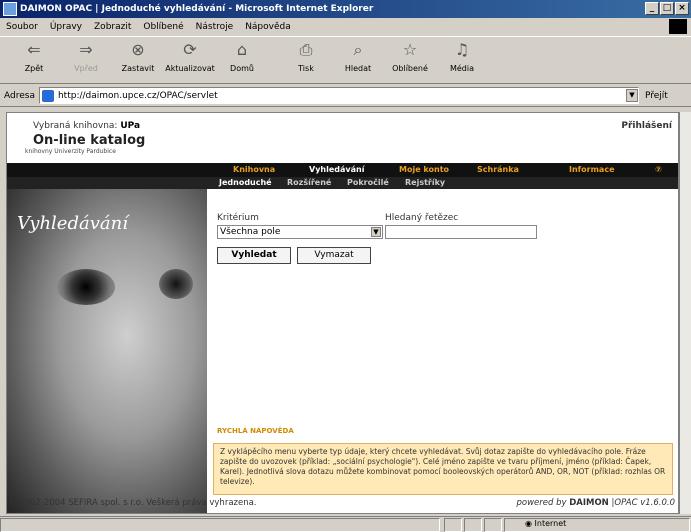  I want to click on print-button: ⎙ Tisk, so click(306, 60).